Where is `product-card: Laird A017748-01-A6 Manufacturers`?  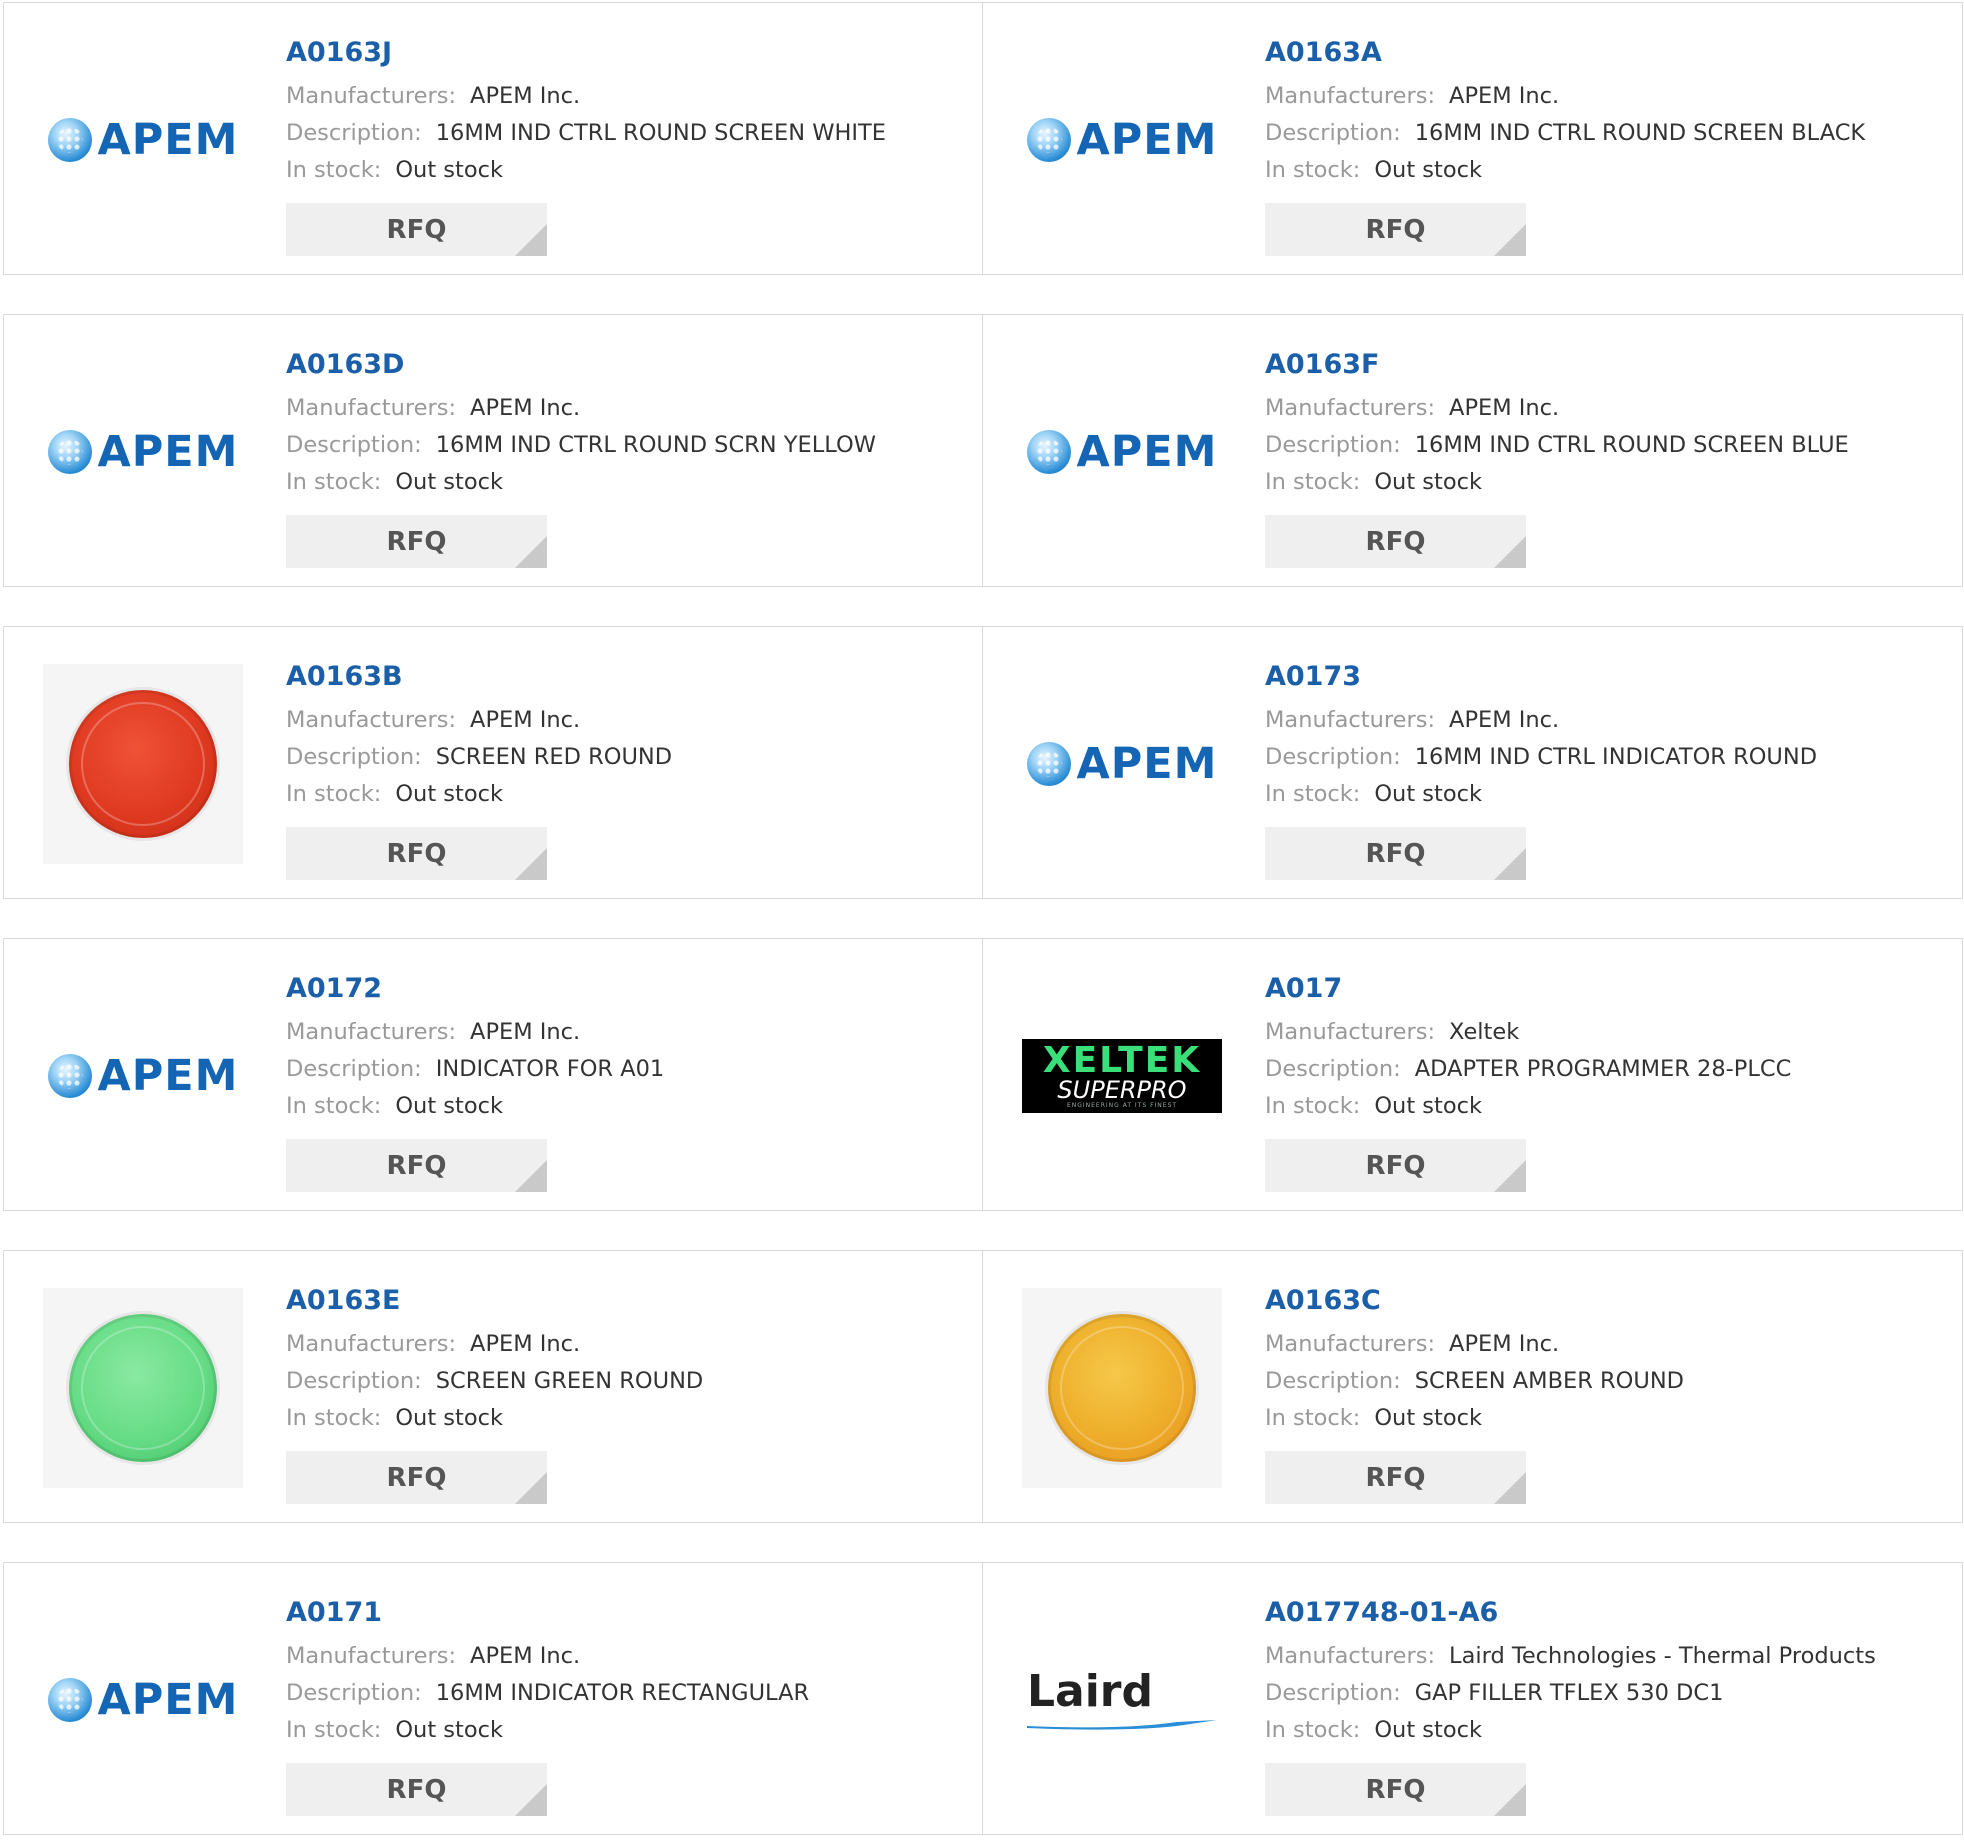 product-card: Laird A017748-01-A6 Manufacturers is located at coordinates (1473, 1698).